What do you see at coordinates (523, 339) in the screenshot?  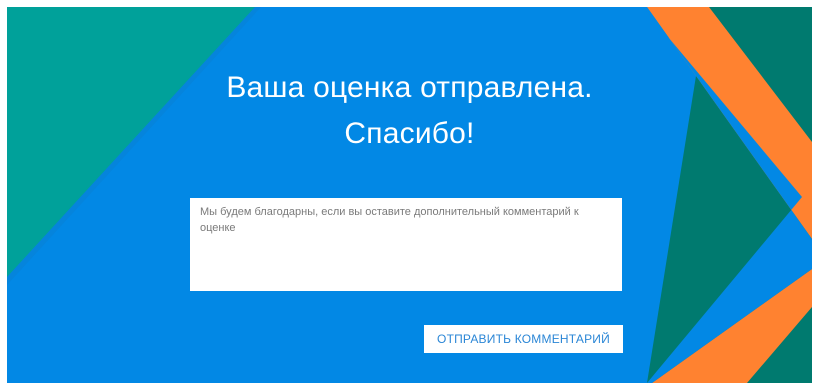 I see `send-comment-button: ОТПРАВИТЬ КОММЕНТАРИЙ` at bounding box center [523, 339].